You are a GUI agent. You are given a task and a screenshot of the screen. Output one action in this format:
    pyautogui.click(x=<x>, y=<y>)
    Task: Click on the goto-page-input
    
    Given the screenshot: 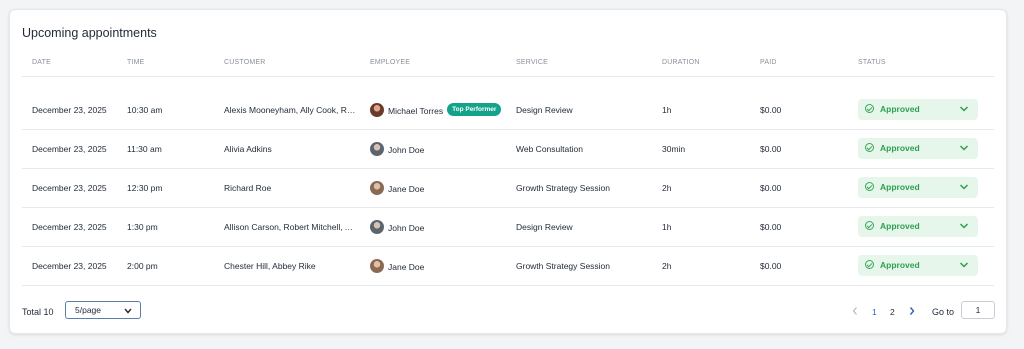 What is the action you would take?
    pyautogui.click(x=978, y=310)
    